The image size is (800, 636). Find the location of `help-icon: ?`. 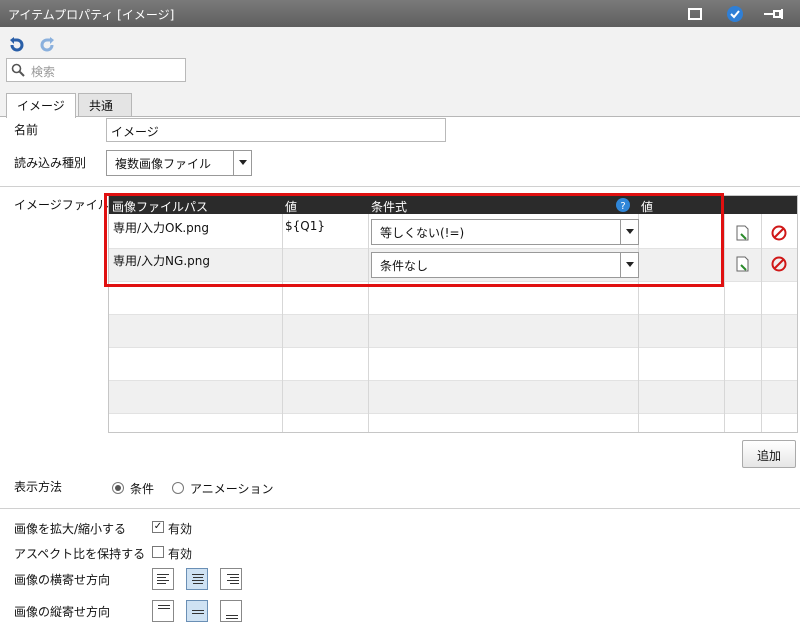

help-icon: ? is located at coordinates (623, 205).